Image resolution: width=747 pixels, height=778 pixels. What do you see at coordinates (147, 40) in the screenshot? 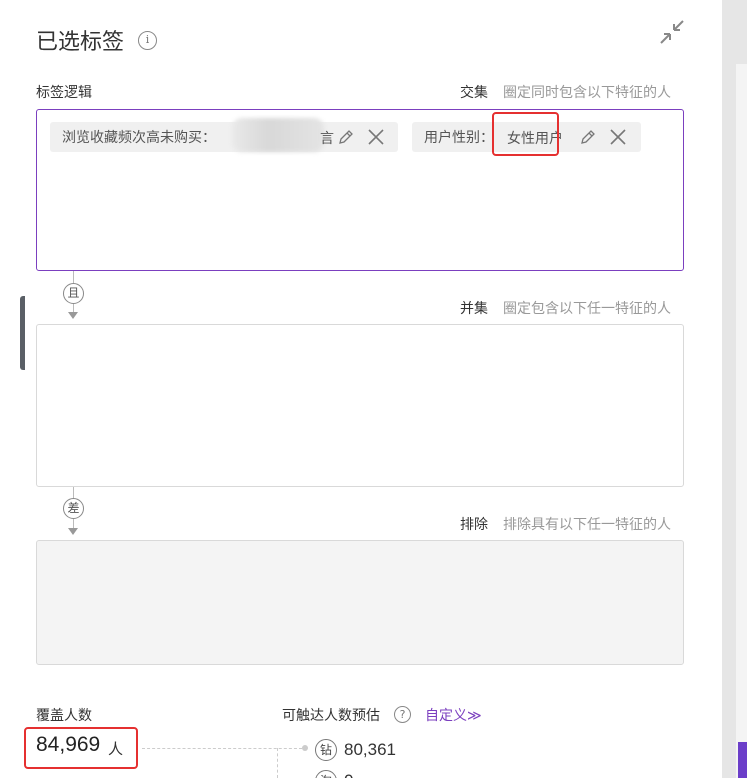
I see `info-icon: i` at bounding box center [147, 40].